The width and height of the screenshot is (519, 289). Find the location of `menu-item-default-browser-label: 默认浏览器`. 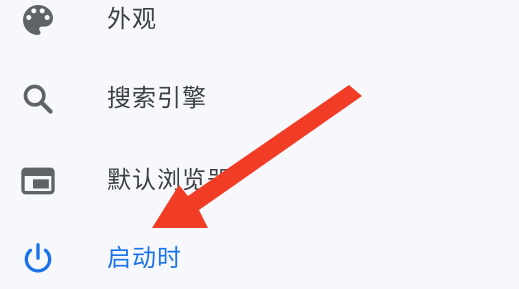

menu-item-default-browser-label: 默认浏览器 is located at coordinates (169, 180).